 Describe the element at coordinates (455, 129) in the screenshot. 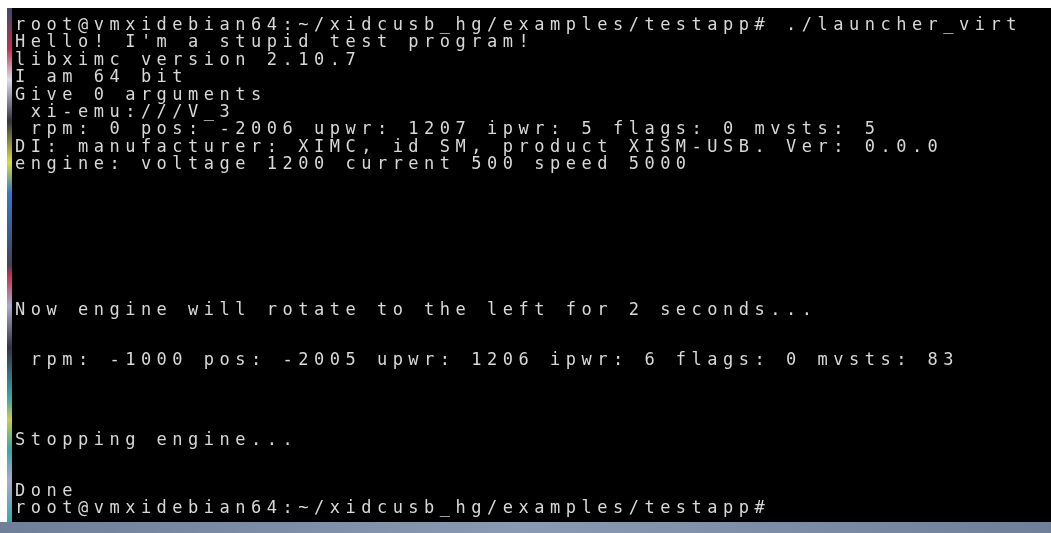

I see `terminal-line: rpm: 0 pos: -2006 upwr: 1207 ipwr: 5 flags: 0 mvsts: 5` at that location.